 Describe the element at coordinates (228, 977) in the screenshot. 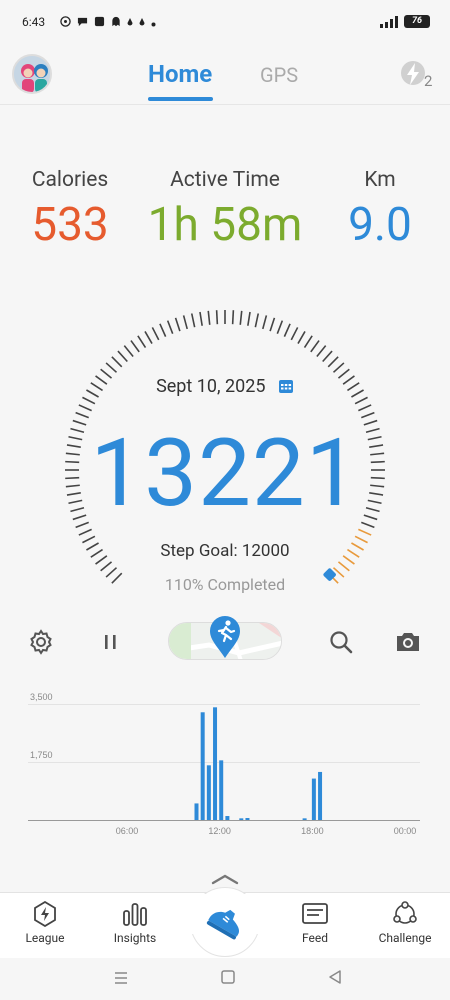

I see `home-icon` at that location.